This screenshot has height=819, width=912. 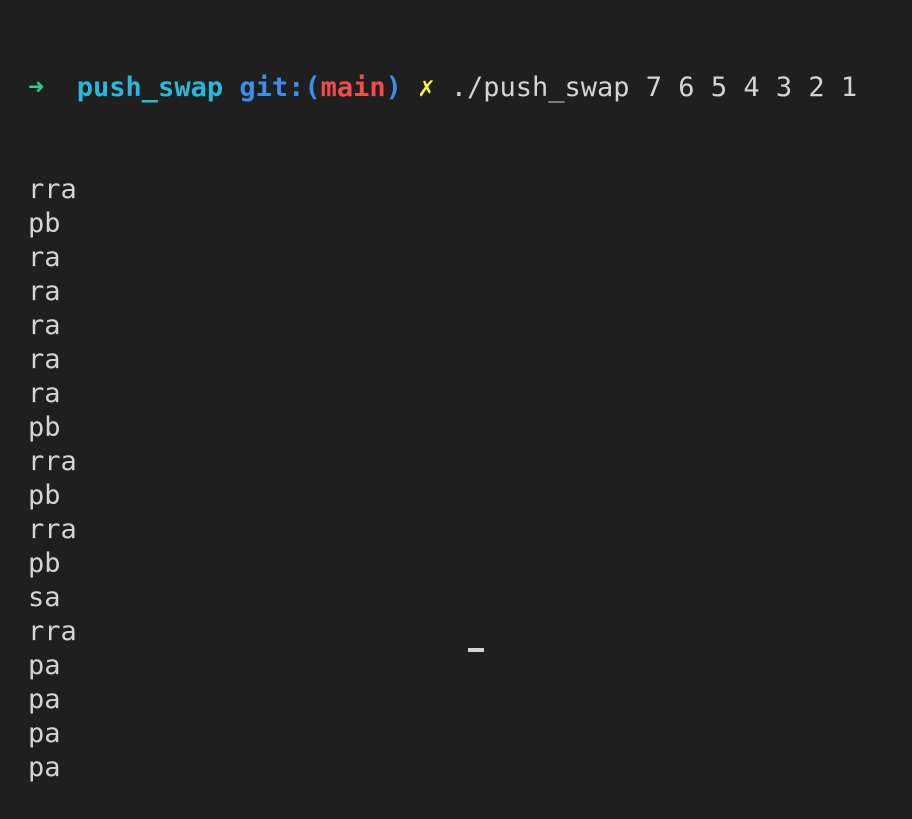 What do you see at coordinates (476, 650) in the screenshot?
I see `terminal-cursor` at bounding box center [476, 650].